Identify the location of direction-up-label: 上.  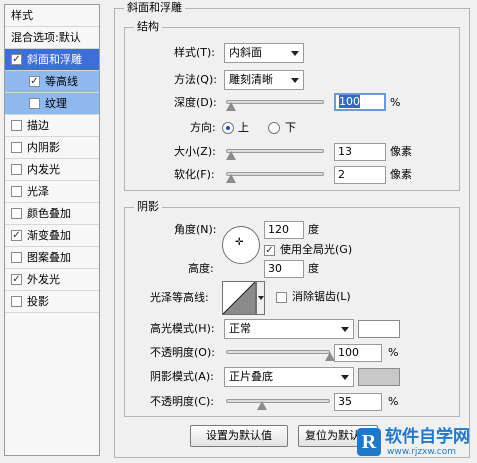
(243, 127).